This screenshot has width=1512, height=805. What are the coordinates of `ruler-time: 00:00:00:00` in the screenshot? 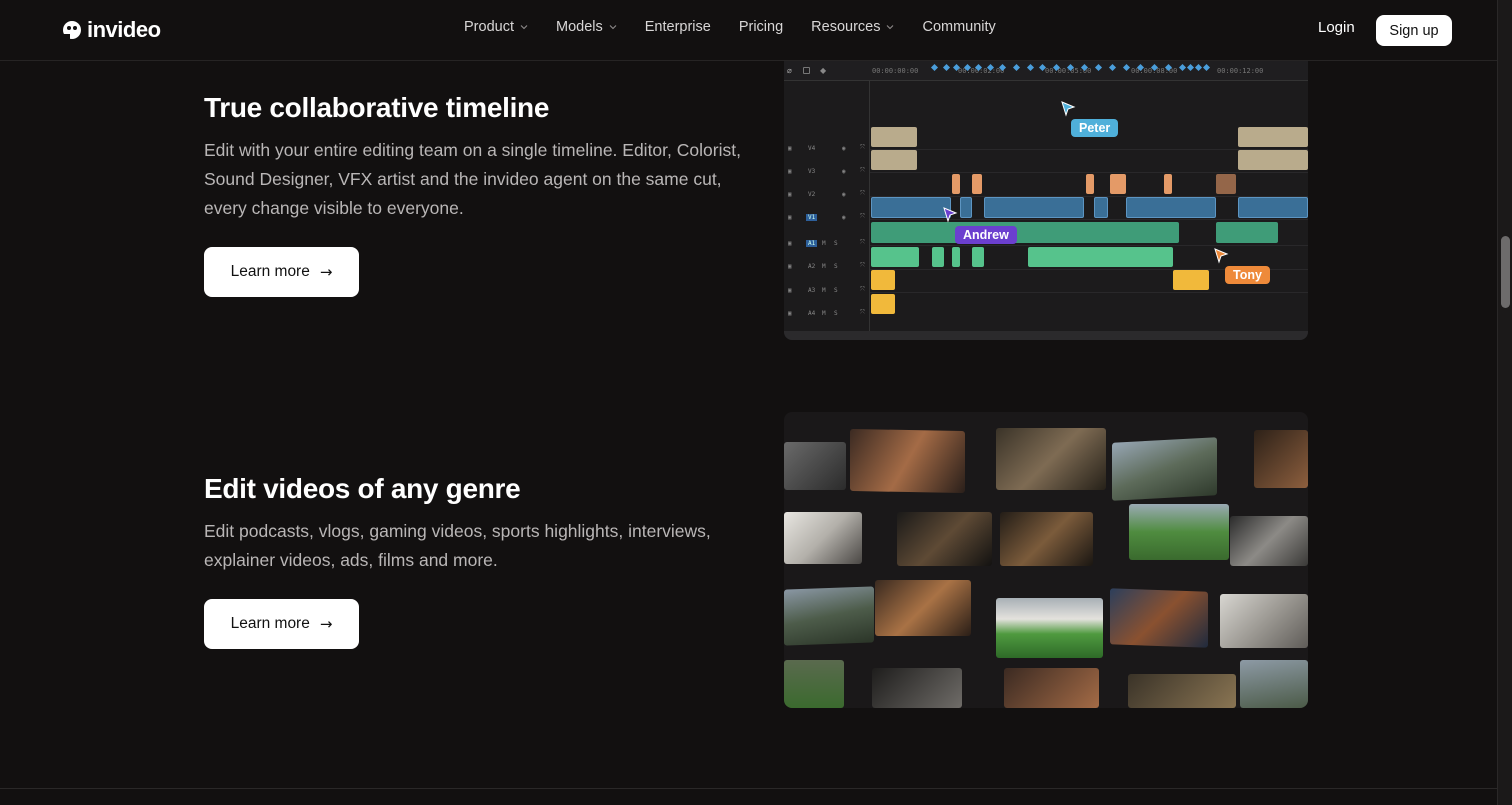 It's located at (895, 71).